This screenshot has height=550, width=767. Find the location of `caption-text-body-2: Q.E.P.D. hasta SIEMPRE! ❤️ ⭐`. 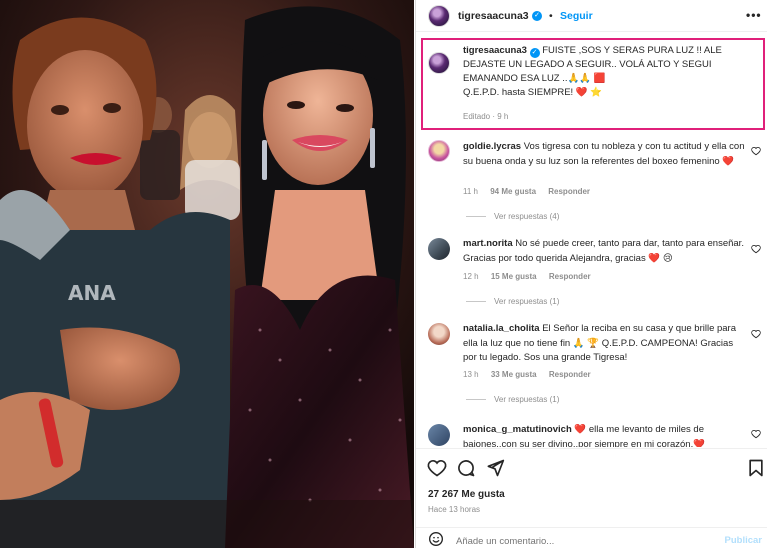

caption-text-body-2: Q.E.P.D. hasta SIEMPRE! ❤️ ⭐ is located at coordinates (533, 92).